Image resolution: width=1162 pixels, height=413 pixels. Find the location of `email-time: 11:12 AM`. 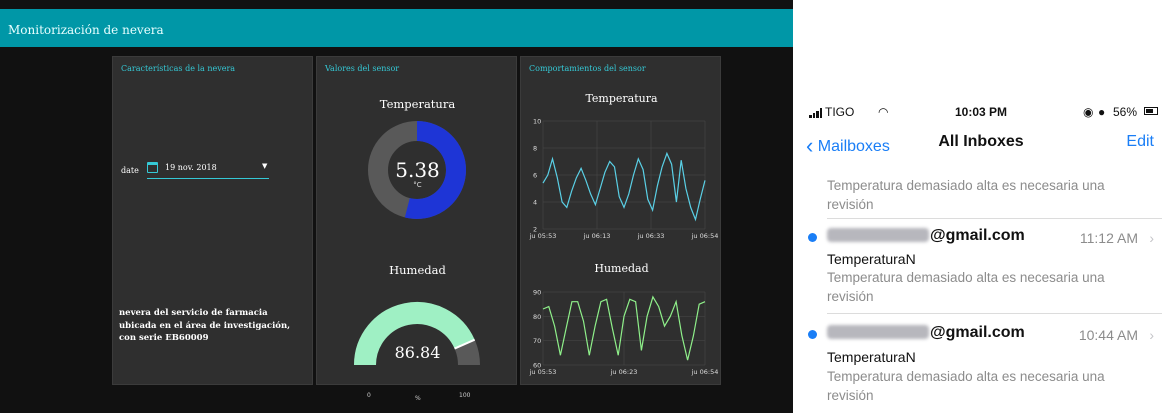

email-time: 11:12 AM is located at coordinates (1108, 238).